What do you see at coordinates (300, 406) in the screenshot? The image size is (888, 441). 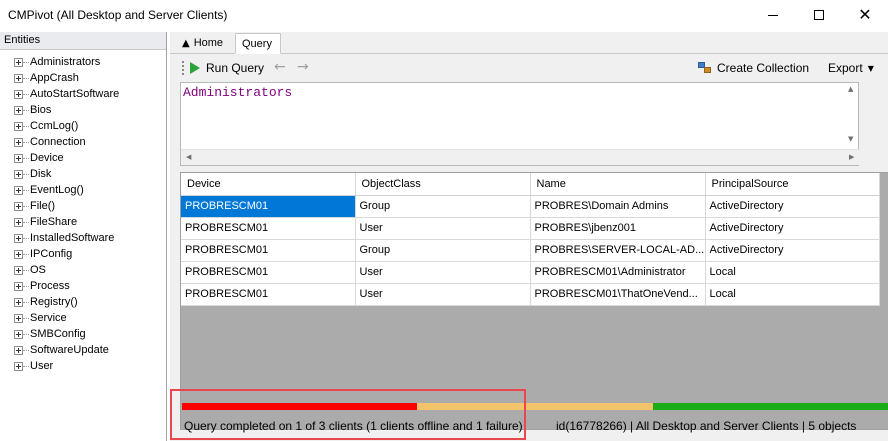 I see `progress-segment-failure` at bounding box center [300, 406].